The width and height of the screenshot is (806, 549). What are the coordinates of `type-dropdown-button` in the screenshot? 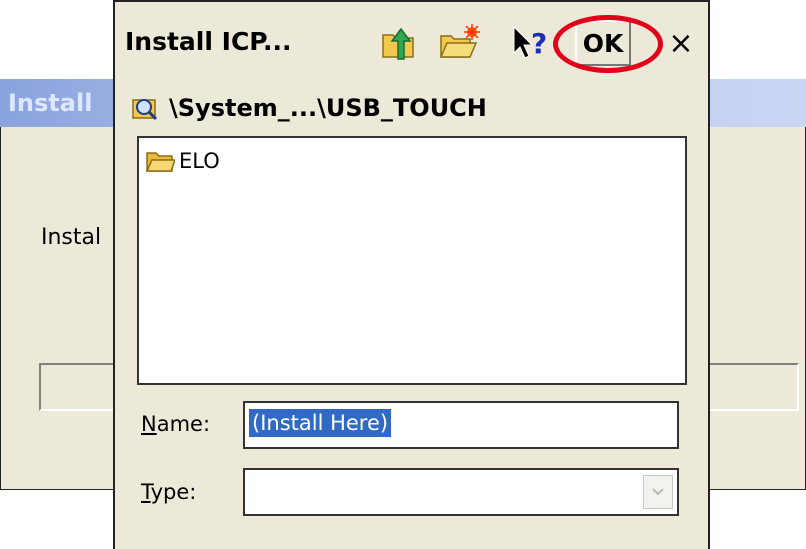 It's located at (658, 492).